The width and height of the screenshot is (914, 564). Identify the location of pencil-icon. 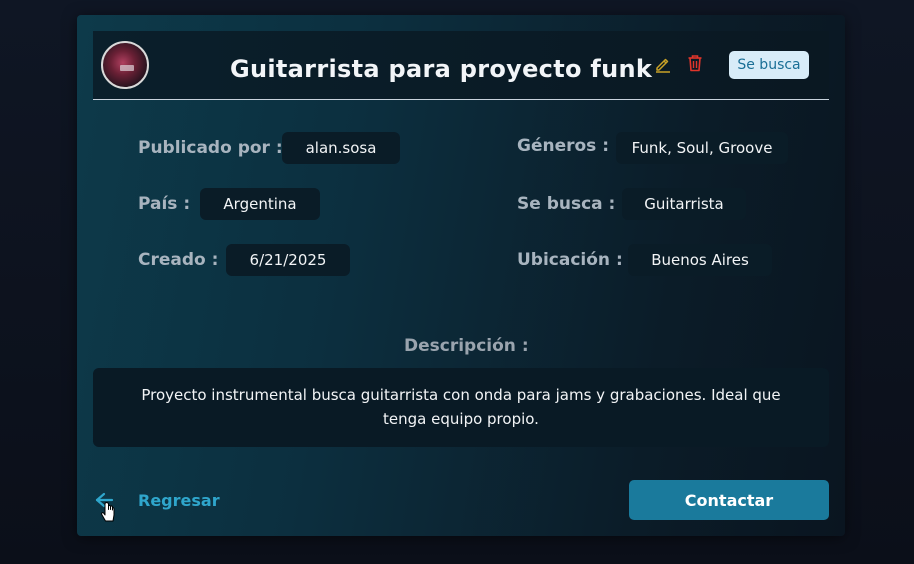
(663, 64).